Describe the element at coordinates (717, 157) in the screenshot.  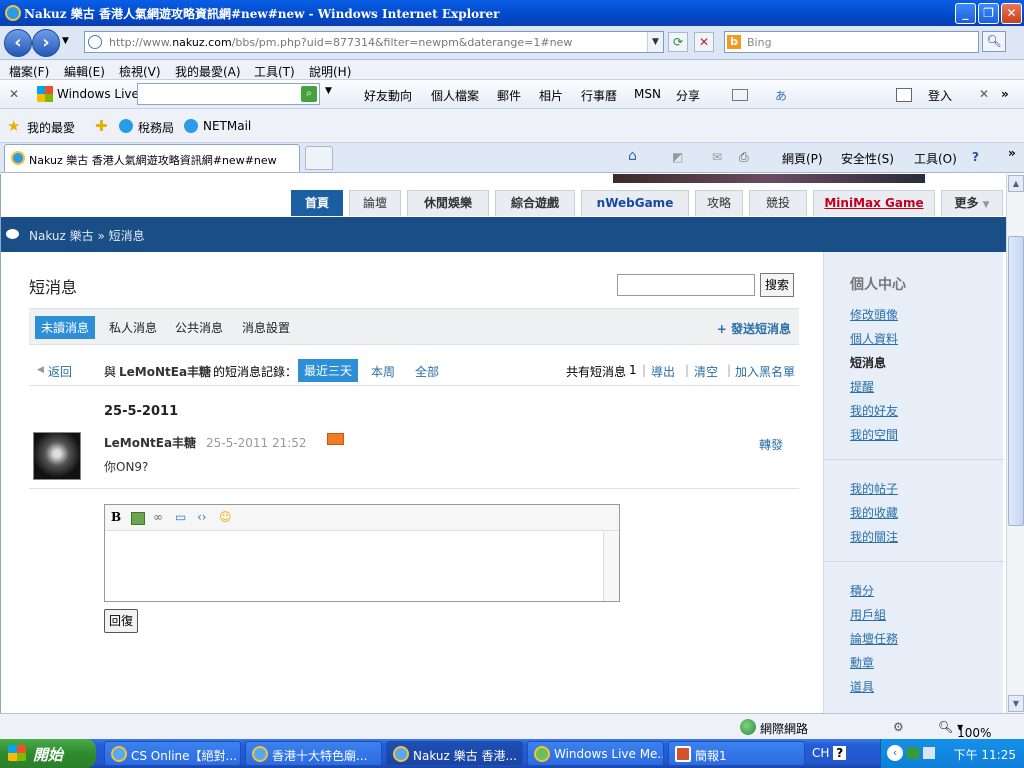
I see `read-mail-icon: ✉` at that location.